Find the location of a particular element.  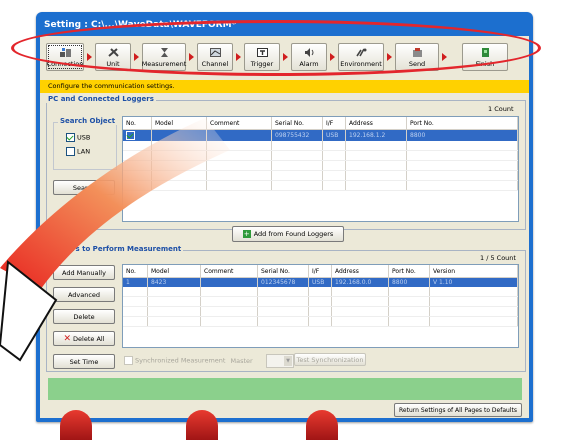

cell-model is located at coordinates (179, 135).